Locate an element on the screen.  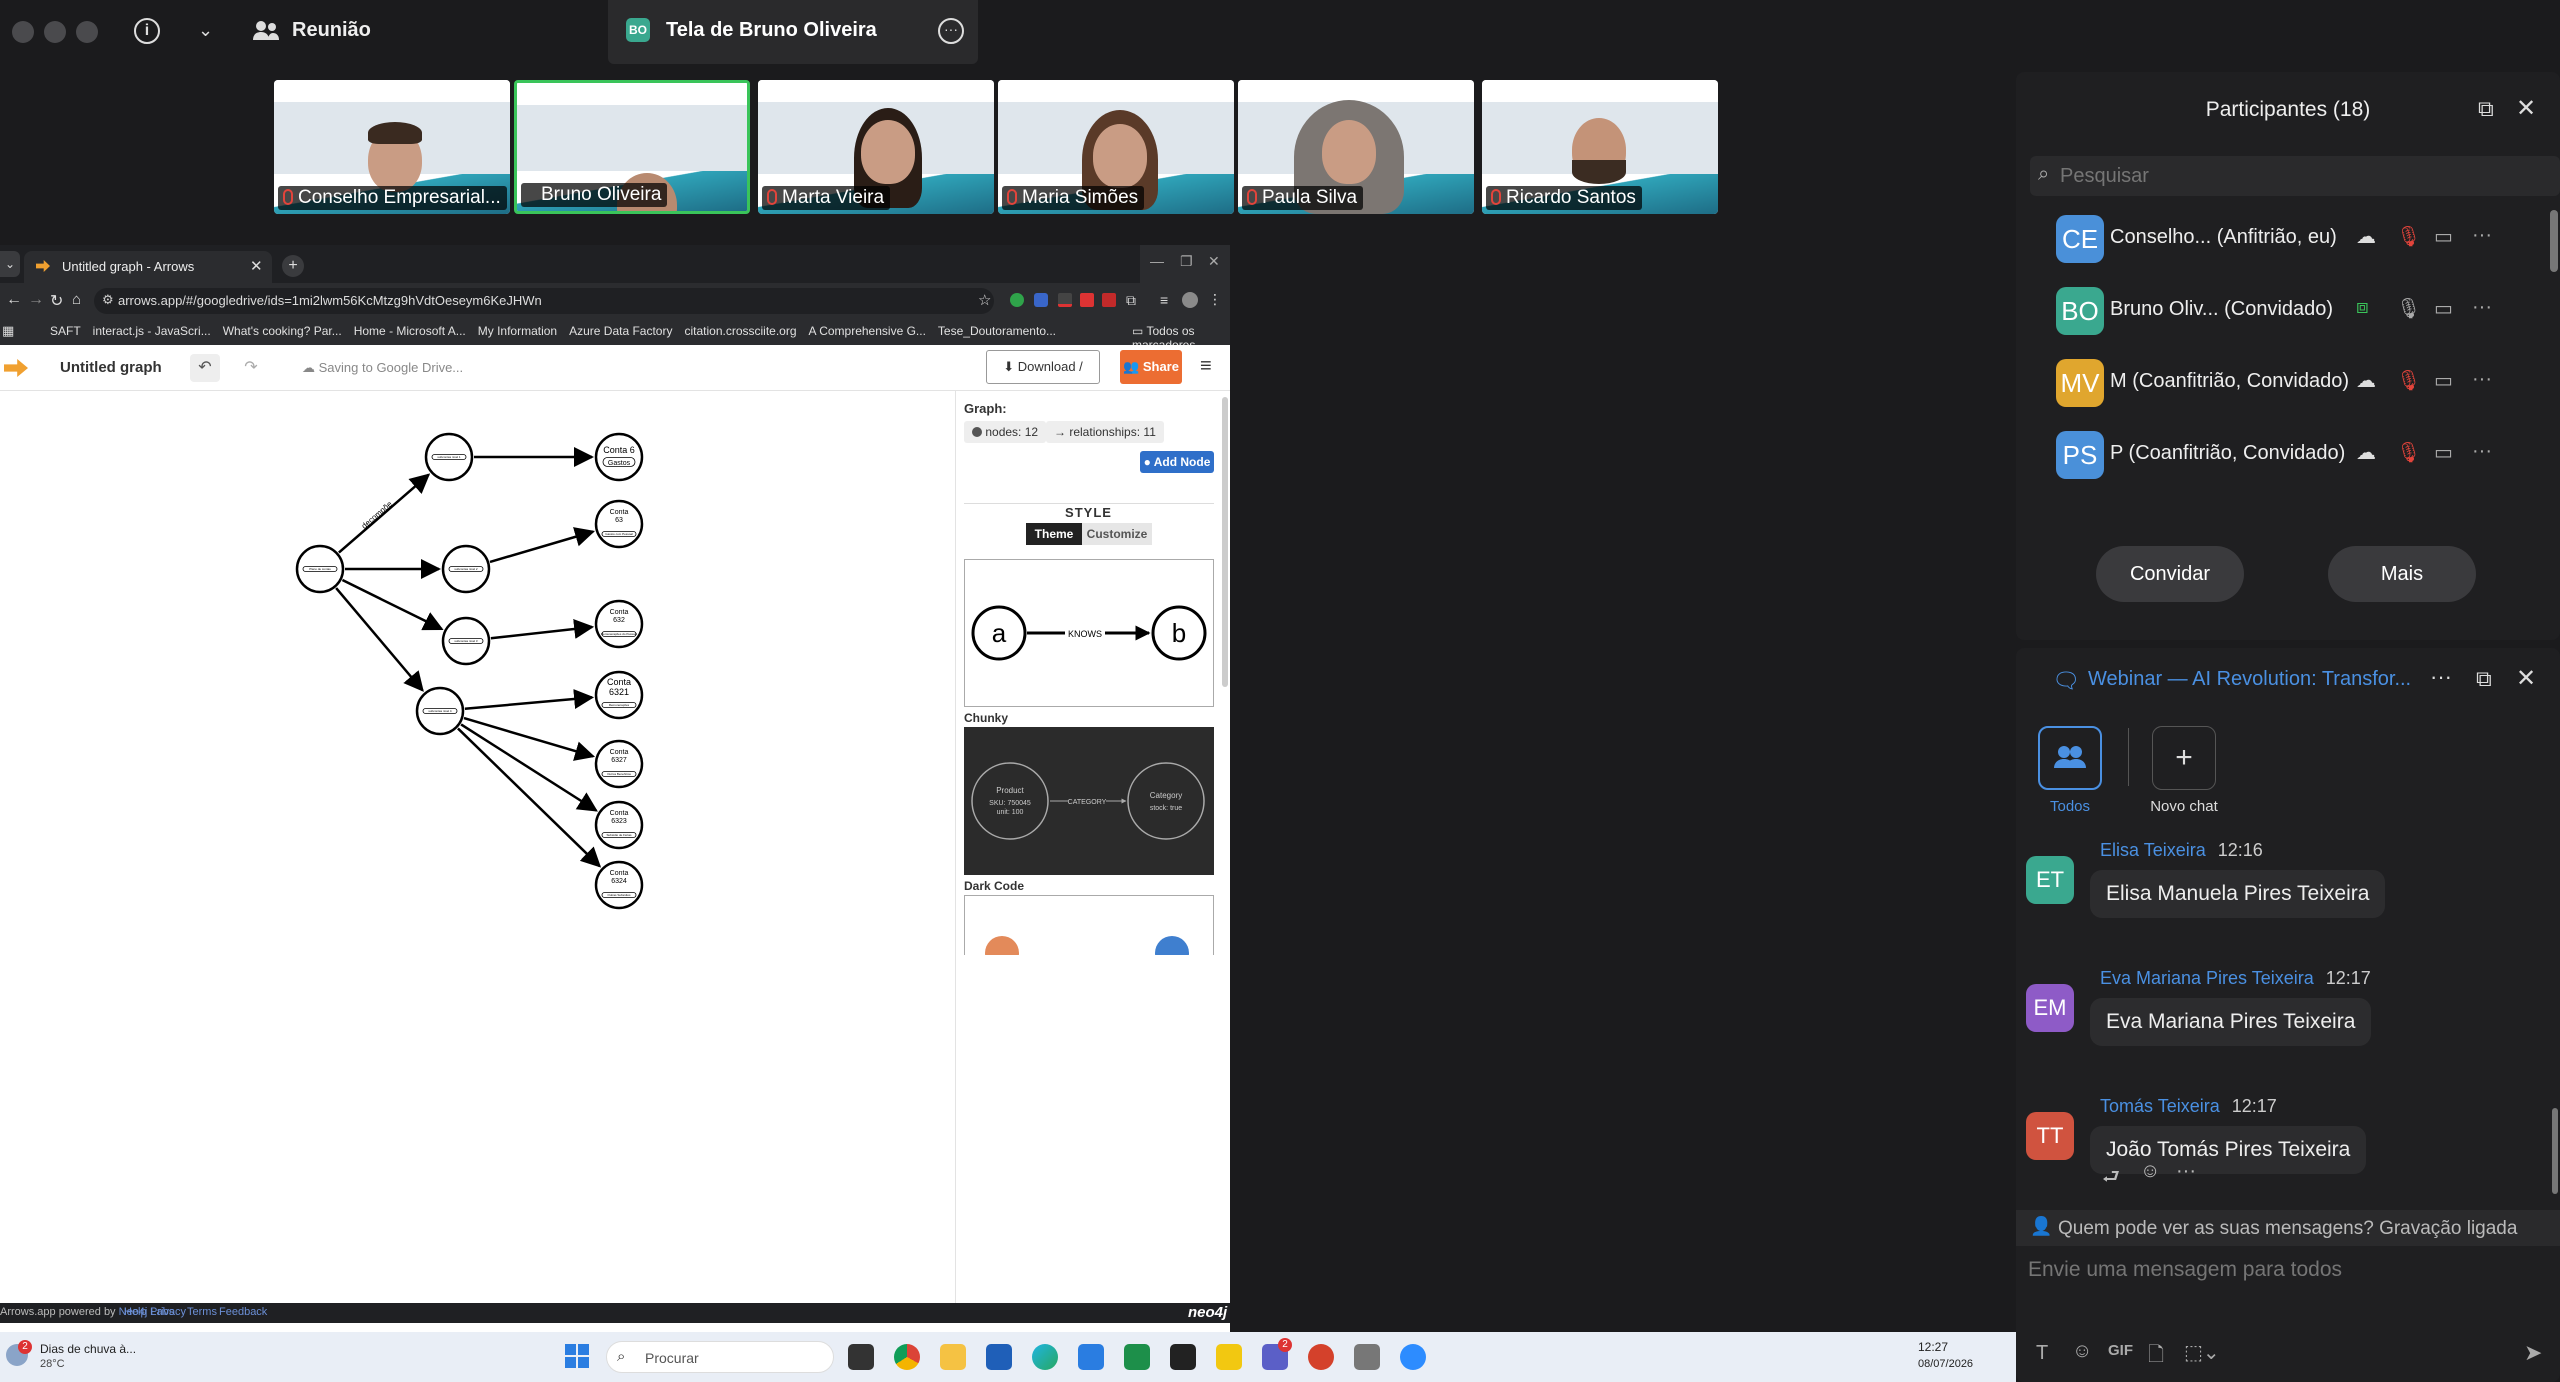
acrobat-icon is located at coordinates (1321, 1357).